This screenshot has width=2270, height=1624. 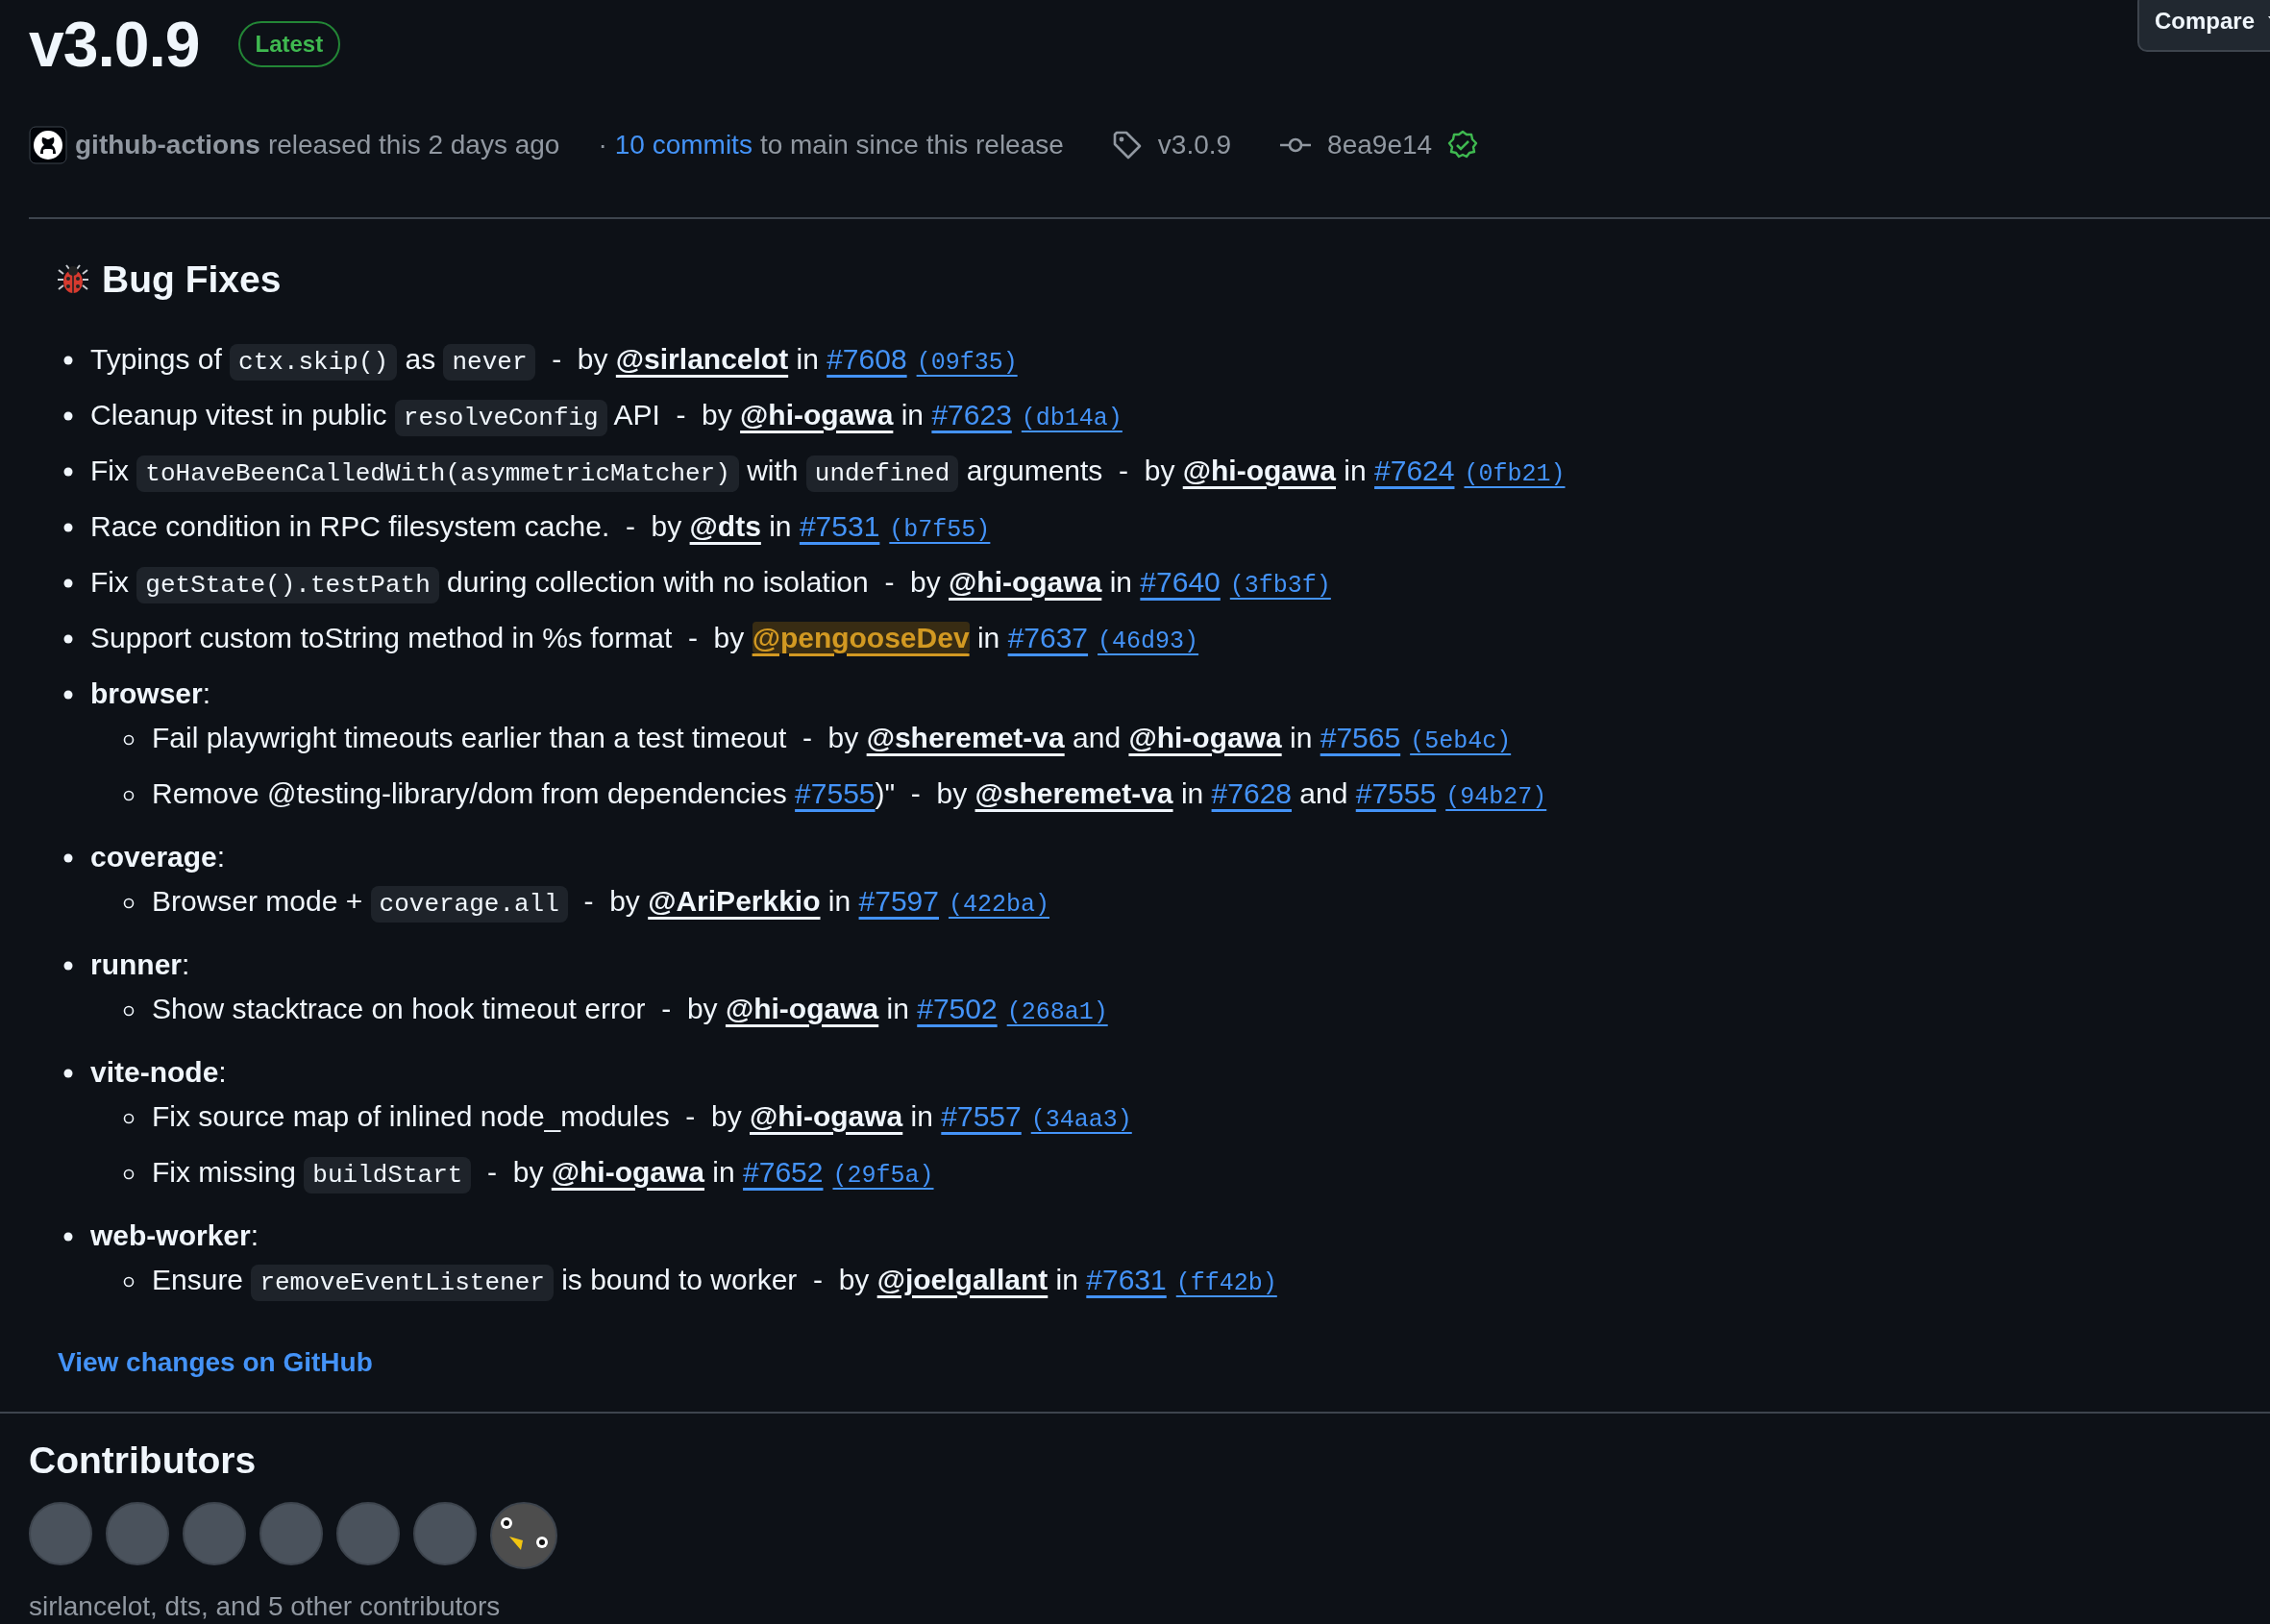 What do you see at coordinates (215, 1362) in the screenshot?
I see `view-changes-link: View changes on GitHub` at bounding box center [215, 1362].